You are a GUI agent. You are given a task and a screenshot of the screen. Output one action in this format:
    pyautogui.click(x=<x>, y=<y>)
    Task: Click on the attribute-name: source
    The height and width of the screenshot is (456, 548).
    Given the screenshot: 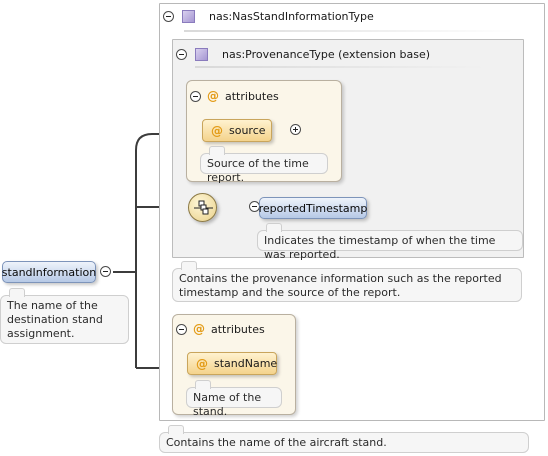 What is the action you would take?
    pyautogui.click(x=247, y=130)
    